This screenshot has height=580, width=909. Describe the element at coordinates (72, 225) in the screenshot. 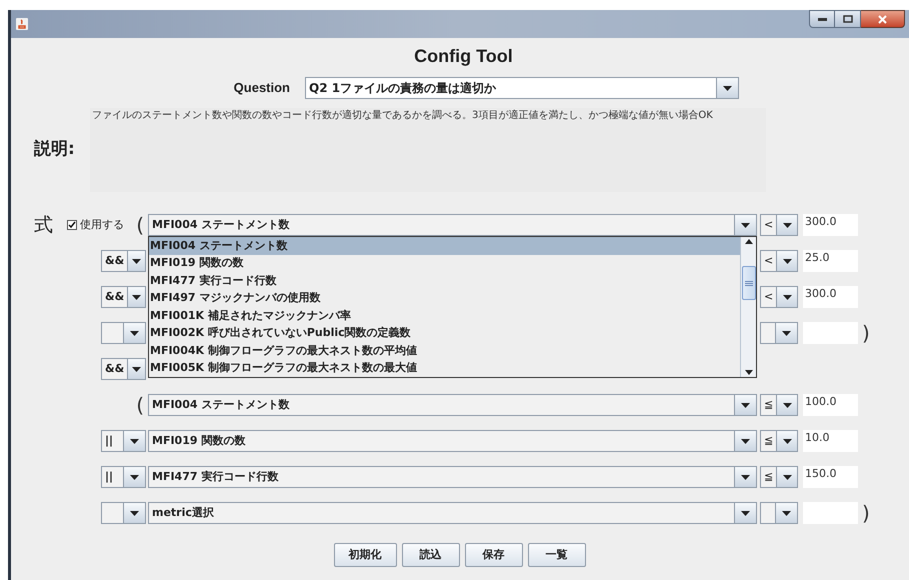

I see `use-checkbox` at that location.